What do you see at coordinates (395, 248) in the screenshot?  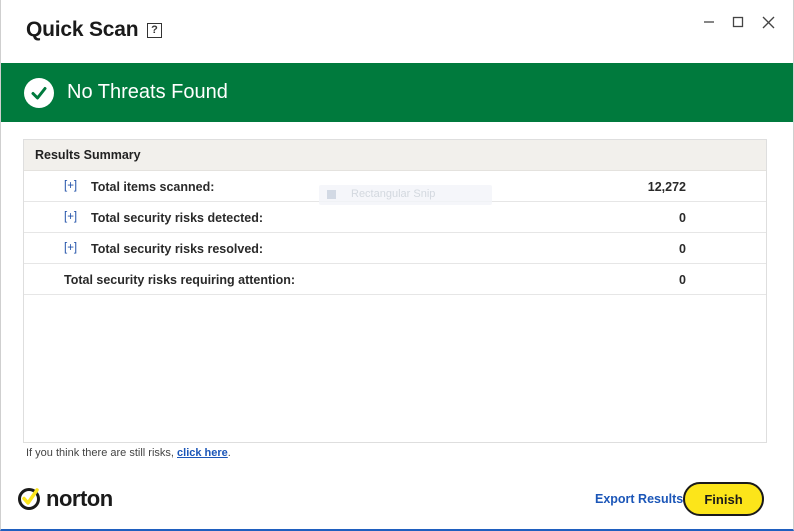 I see `result-row-risks-resolved: [+] Total security risks resolved: 0` at bounding box center [395, 248].